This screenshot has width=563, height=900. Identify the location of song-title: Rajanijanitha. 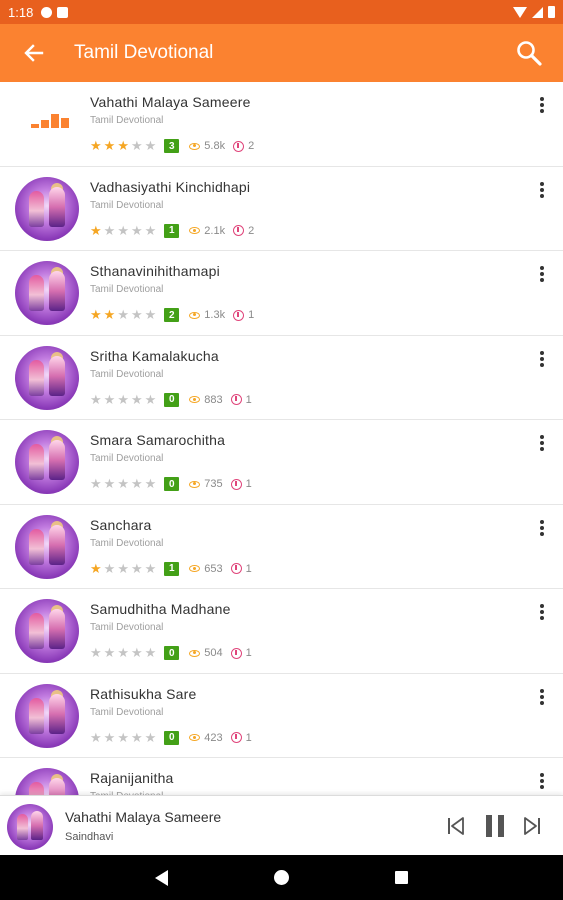
(132, 778).